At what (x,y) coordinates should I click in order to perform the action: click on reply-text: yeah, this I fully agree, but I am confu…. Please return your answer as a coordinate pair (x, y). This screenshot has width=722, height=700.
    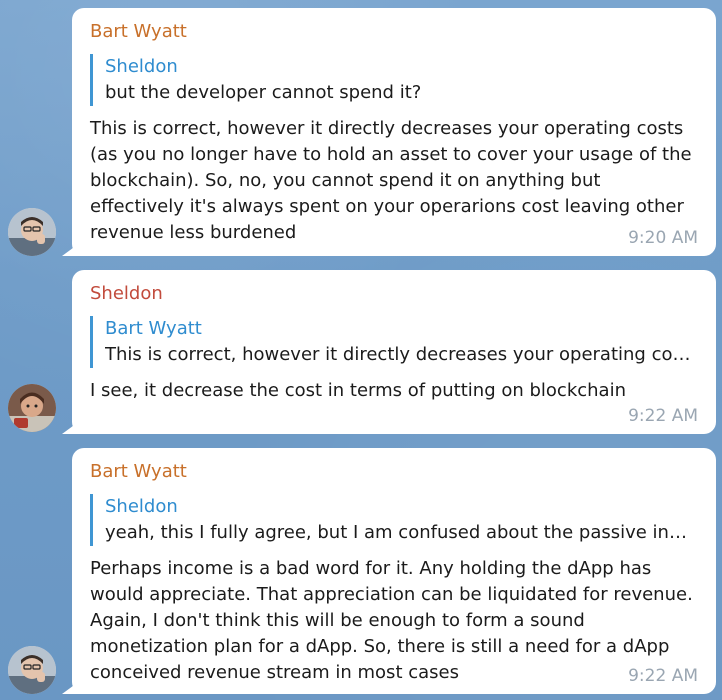
    Looking at the image, I should click on (400, 532).